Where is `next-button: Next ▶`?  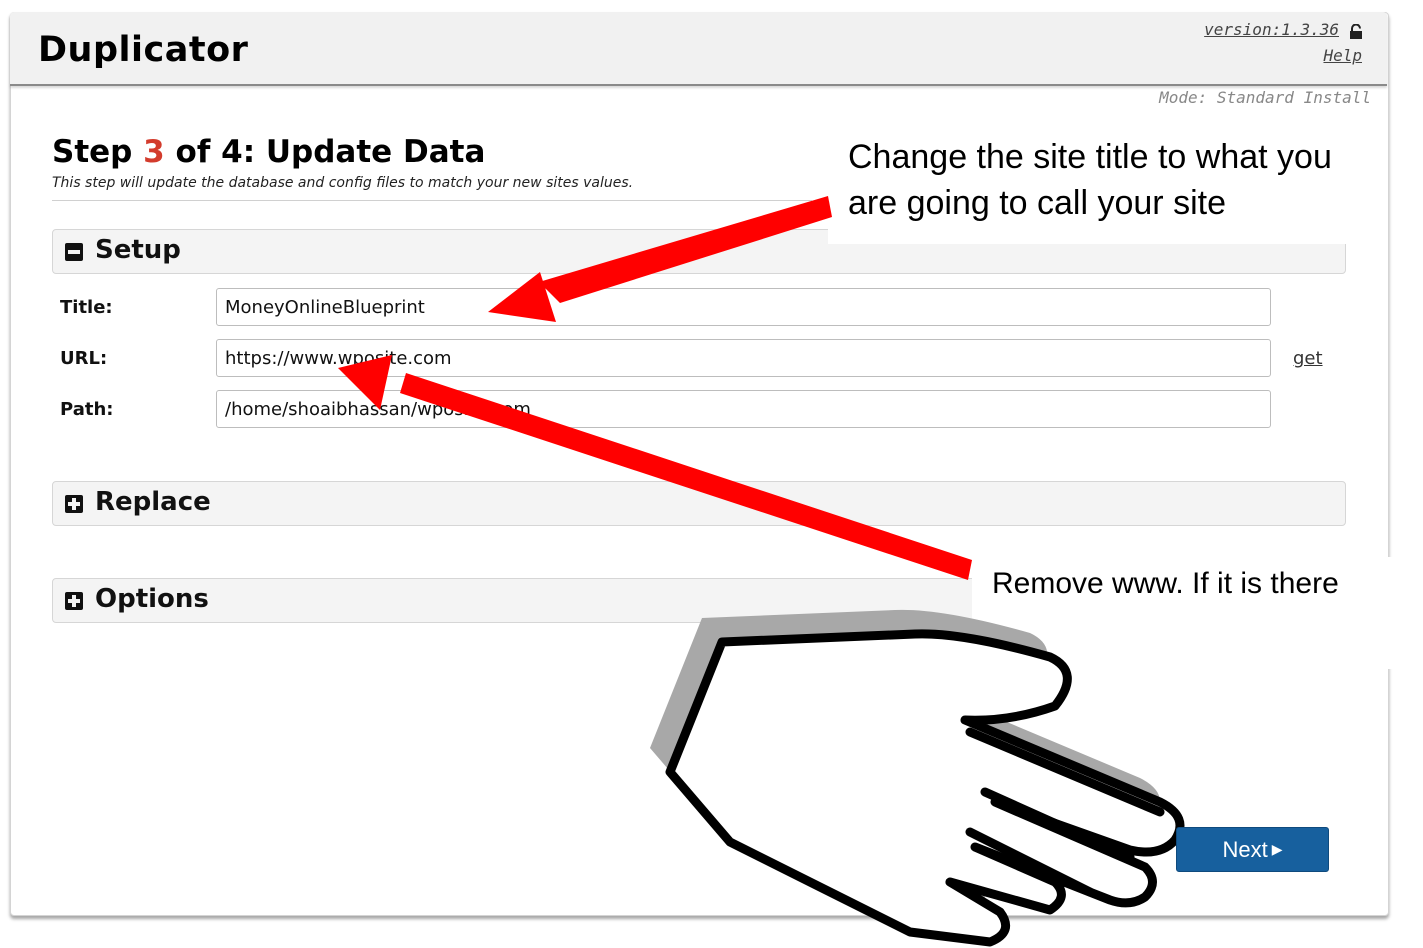 next-button: Next ▶ is located at coordinates (1252, 849).